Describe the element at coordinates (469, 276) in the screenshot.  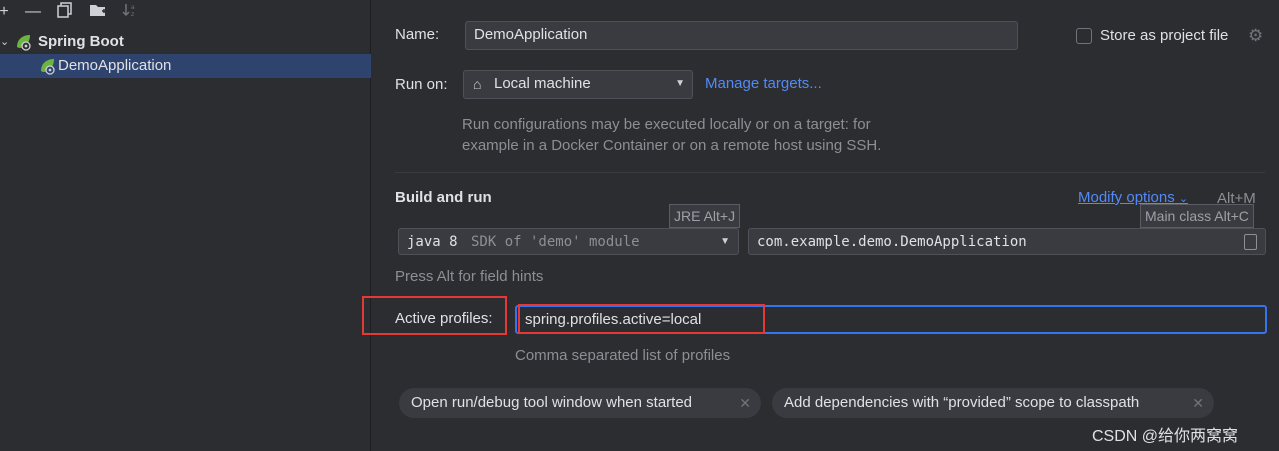
I see `alt-hint: Press Alt for field hints` at that location.